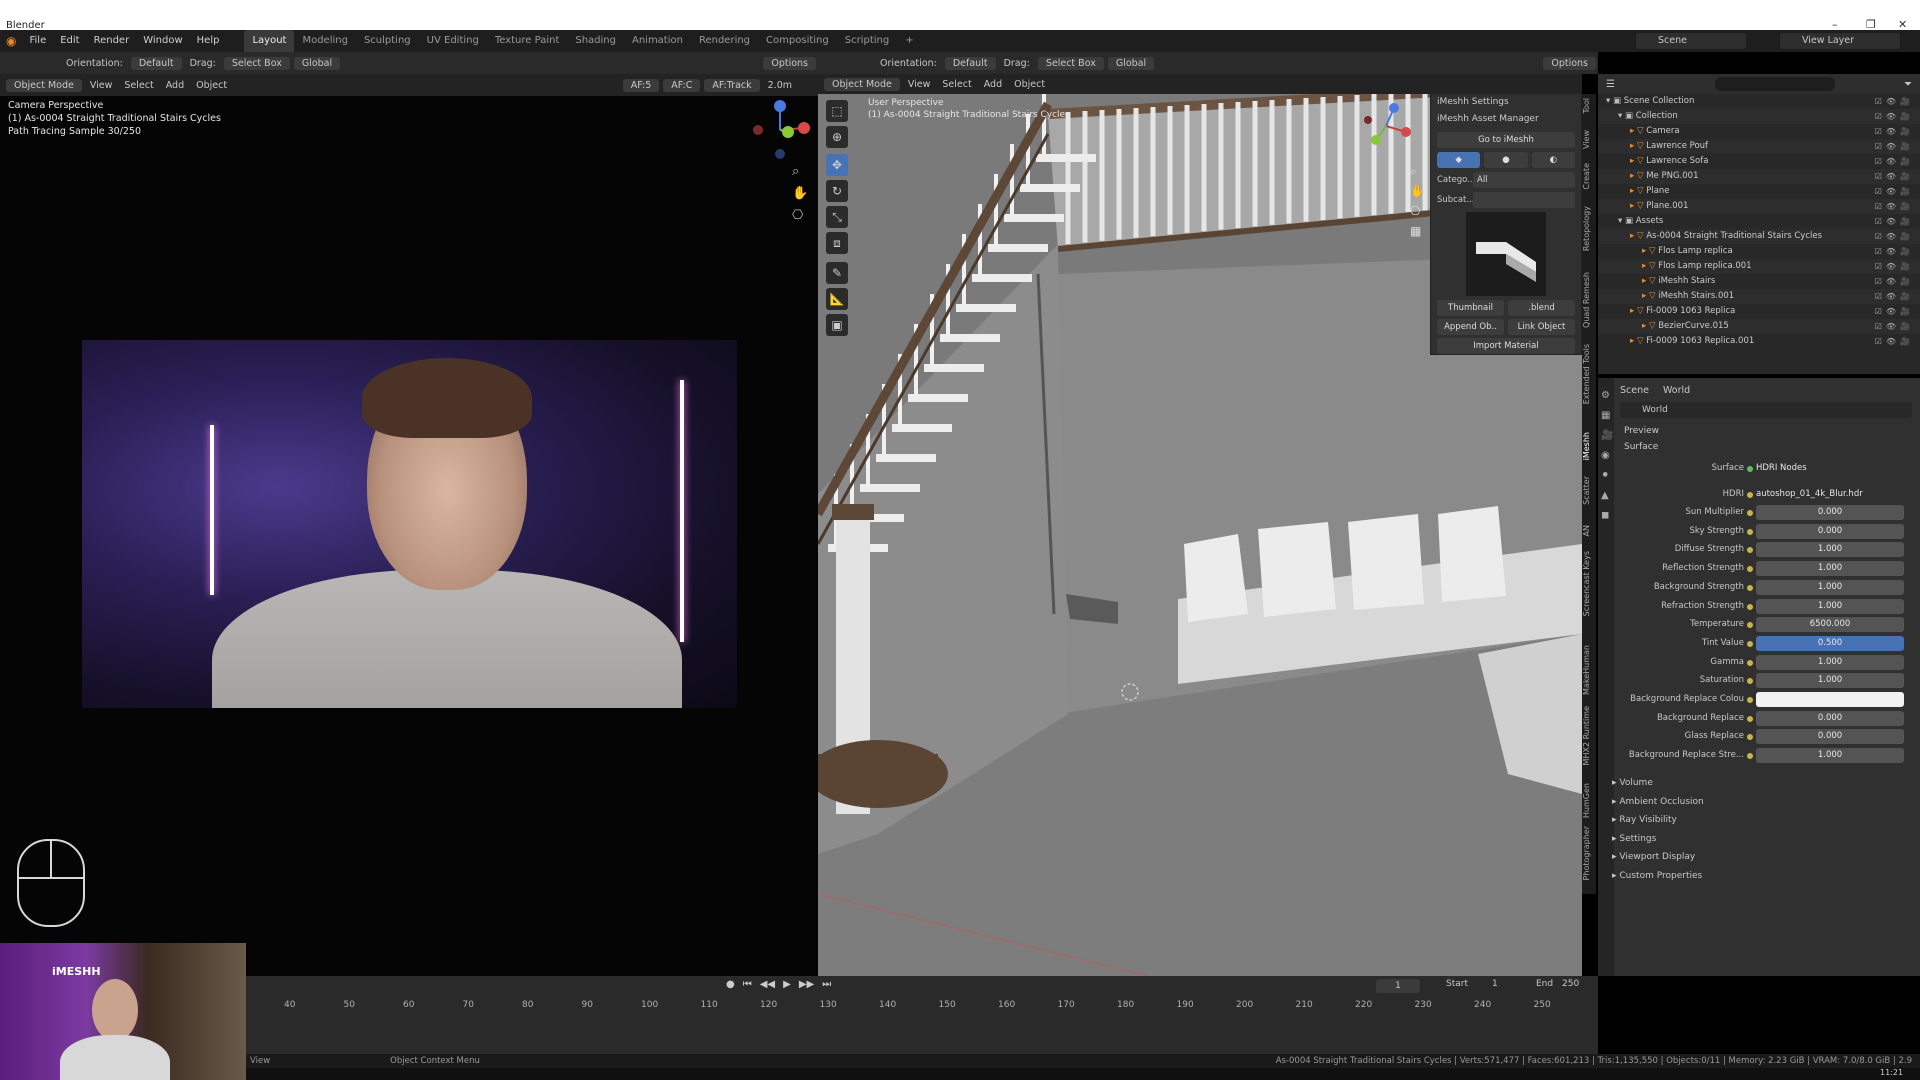  What do you see at coordinates (175, 85) in the screenshot?
I see `add-menu: Add` at bounding box center [175, 85].